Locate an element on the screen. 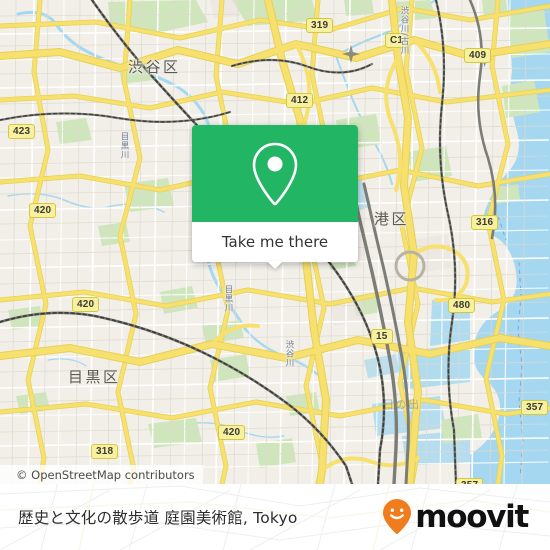 The width and height of the screenshot is (550, 550). route-shield: 409 is located at coordinates (478, 55).